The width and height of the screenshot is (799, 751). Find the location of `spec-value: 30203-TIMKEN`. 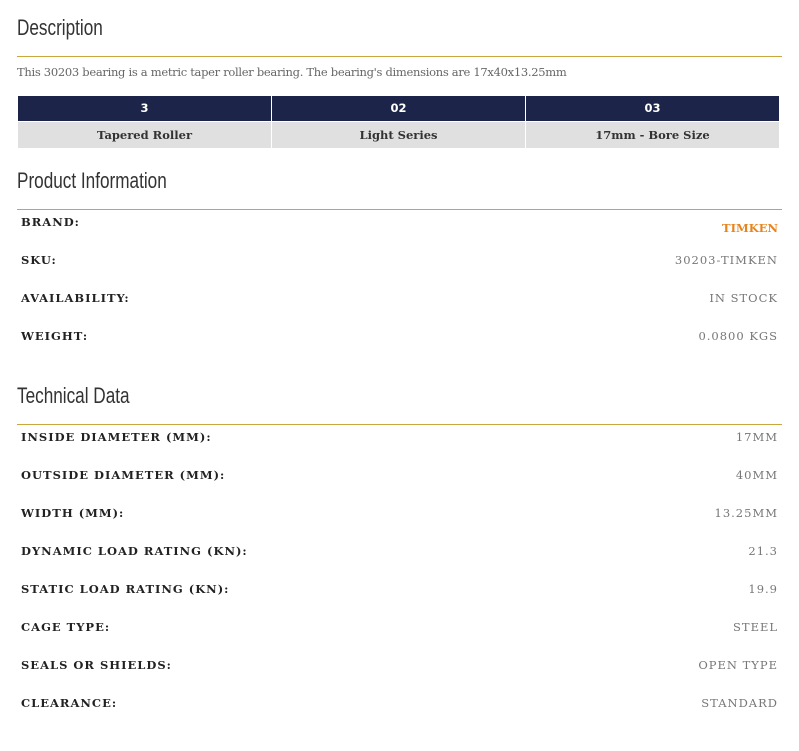

spec-value: 30203-TIMKEN is located at coordinates (726, 260).